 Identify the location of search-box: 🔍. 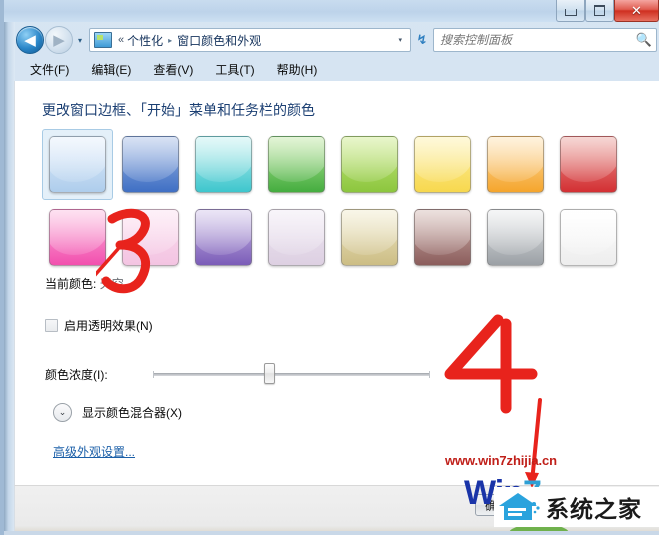
(545, 40).